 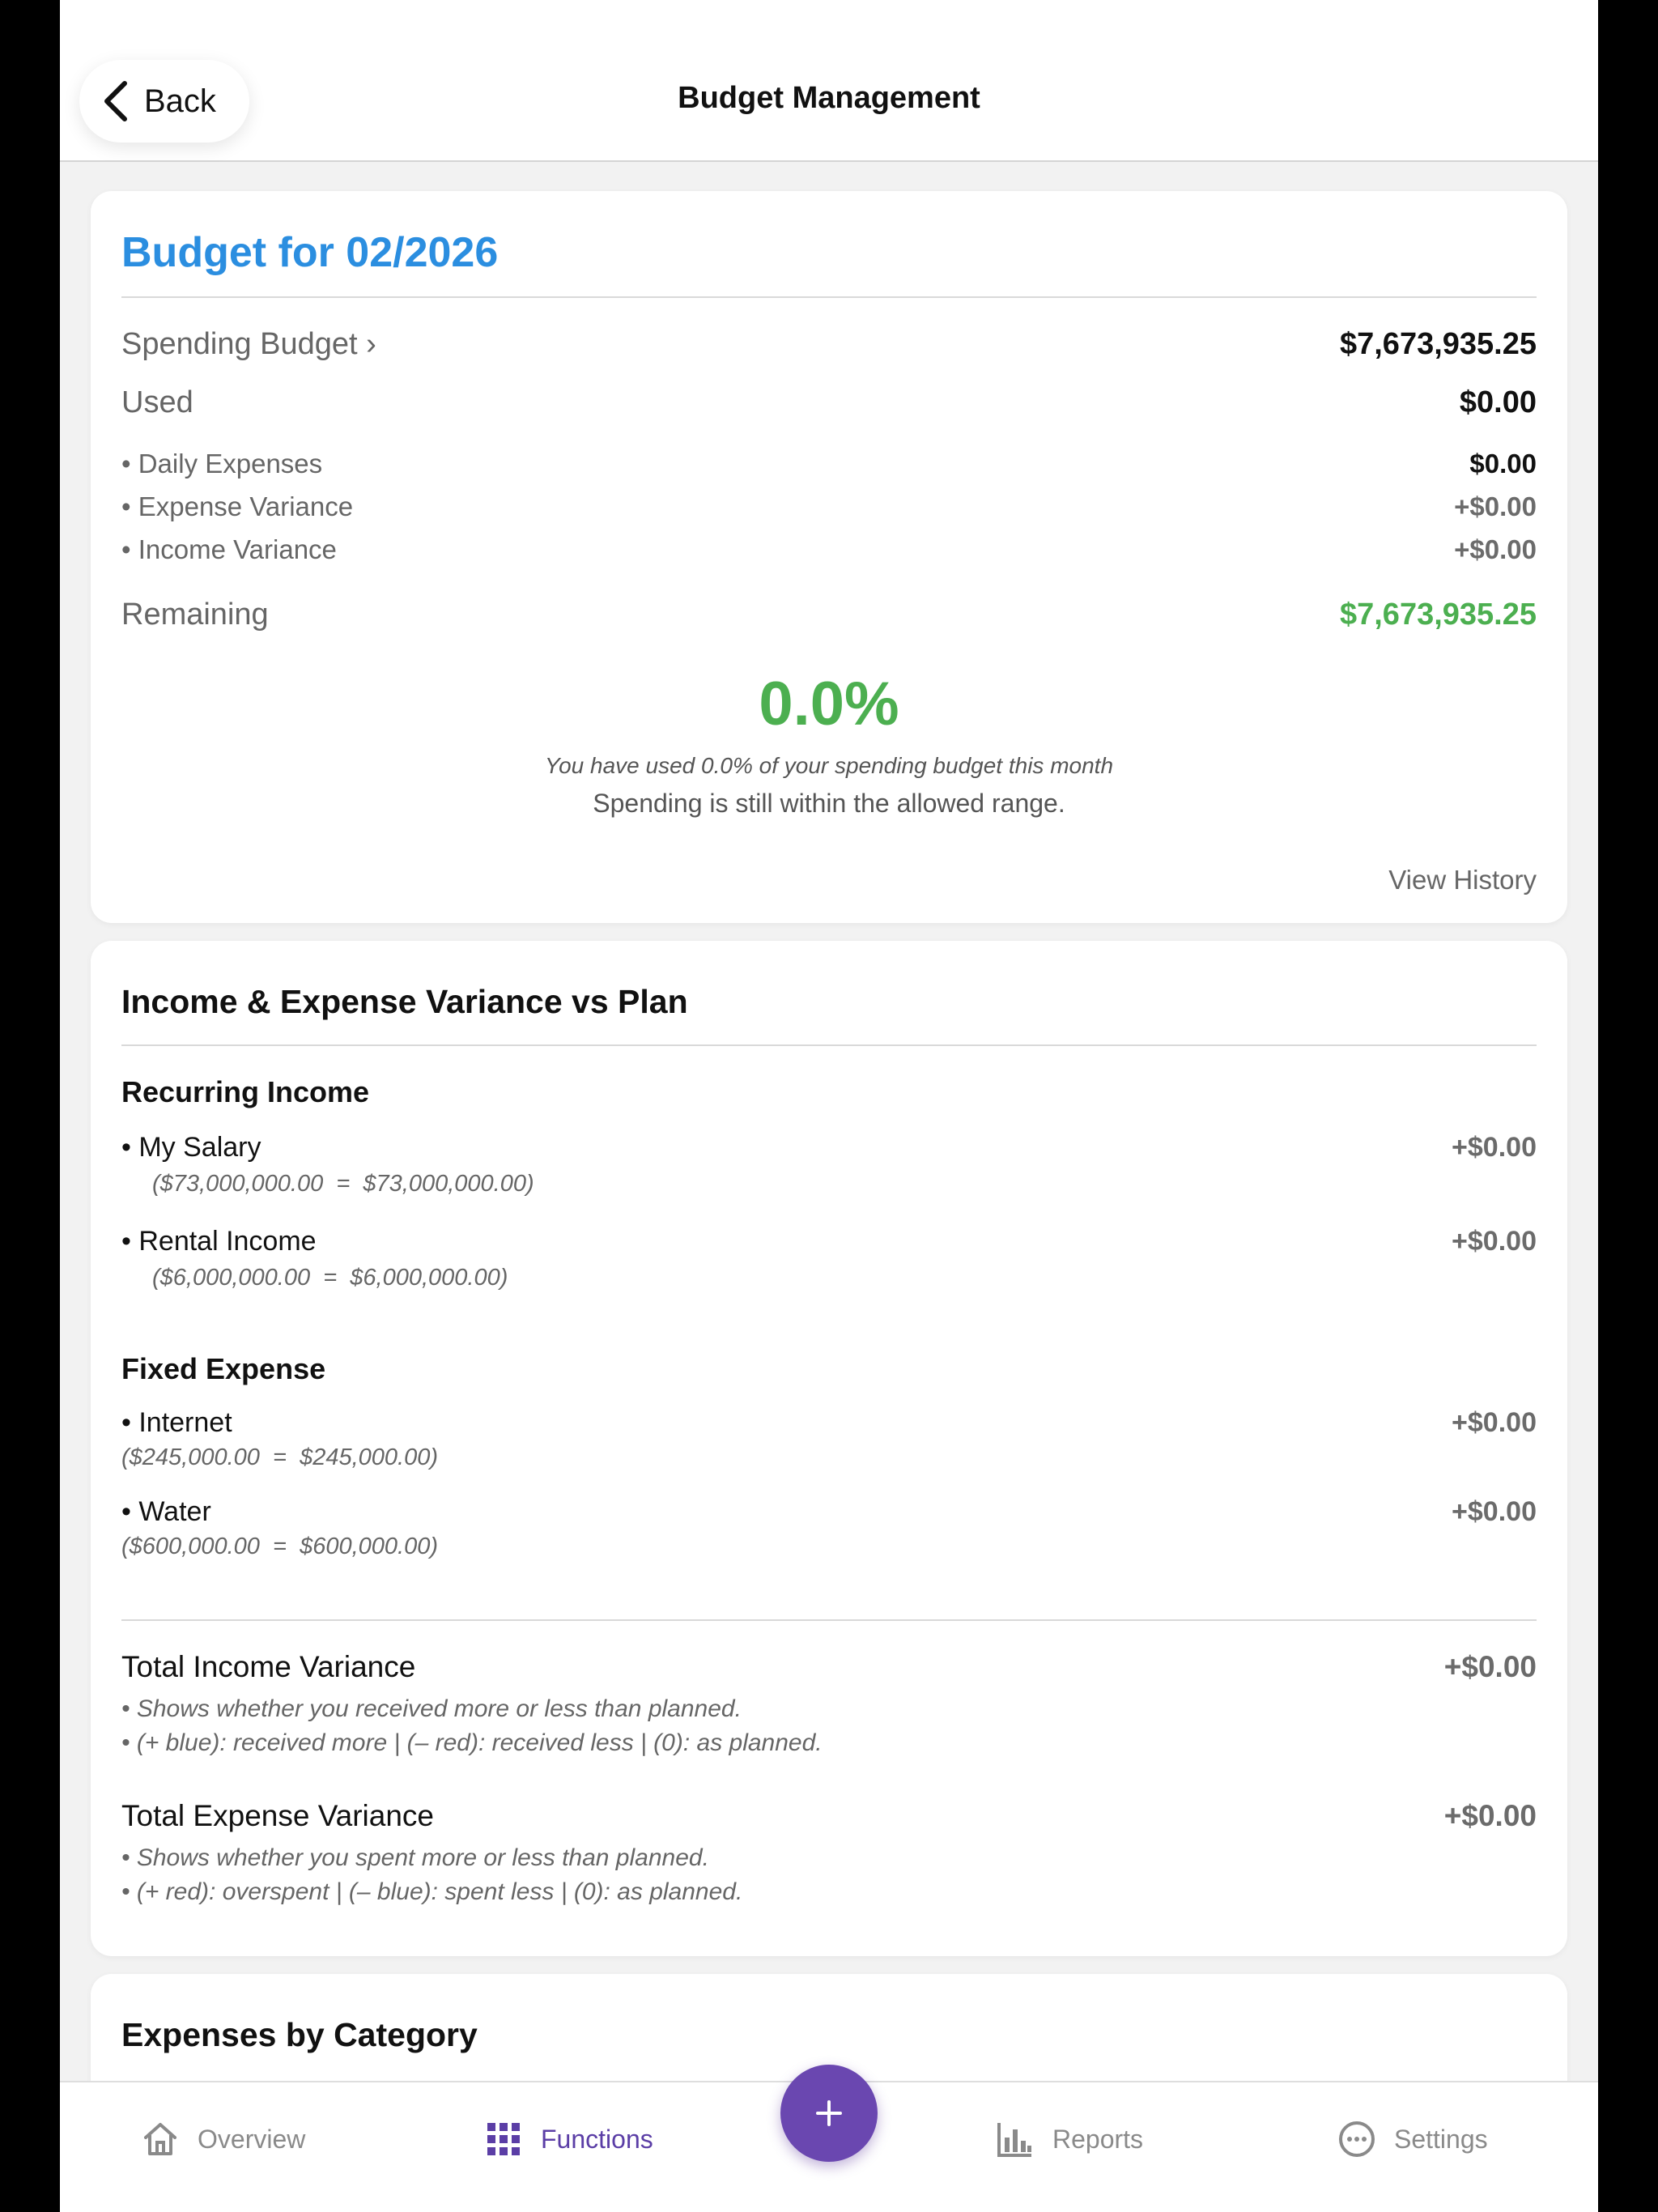 What do you see at coordinates (1490, 1815) in the screenshot?
I see `total-expense-variance-value: +$0.00` at bounding box center [1490, 1815].